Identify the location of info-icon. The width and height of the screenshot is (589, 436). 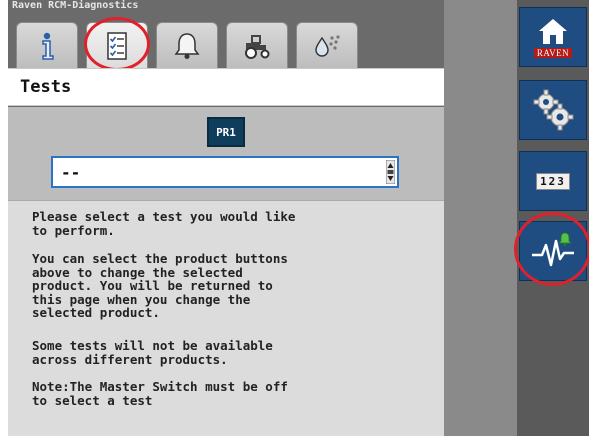
(48, 46).